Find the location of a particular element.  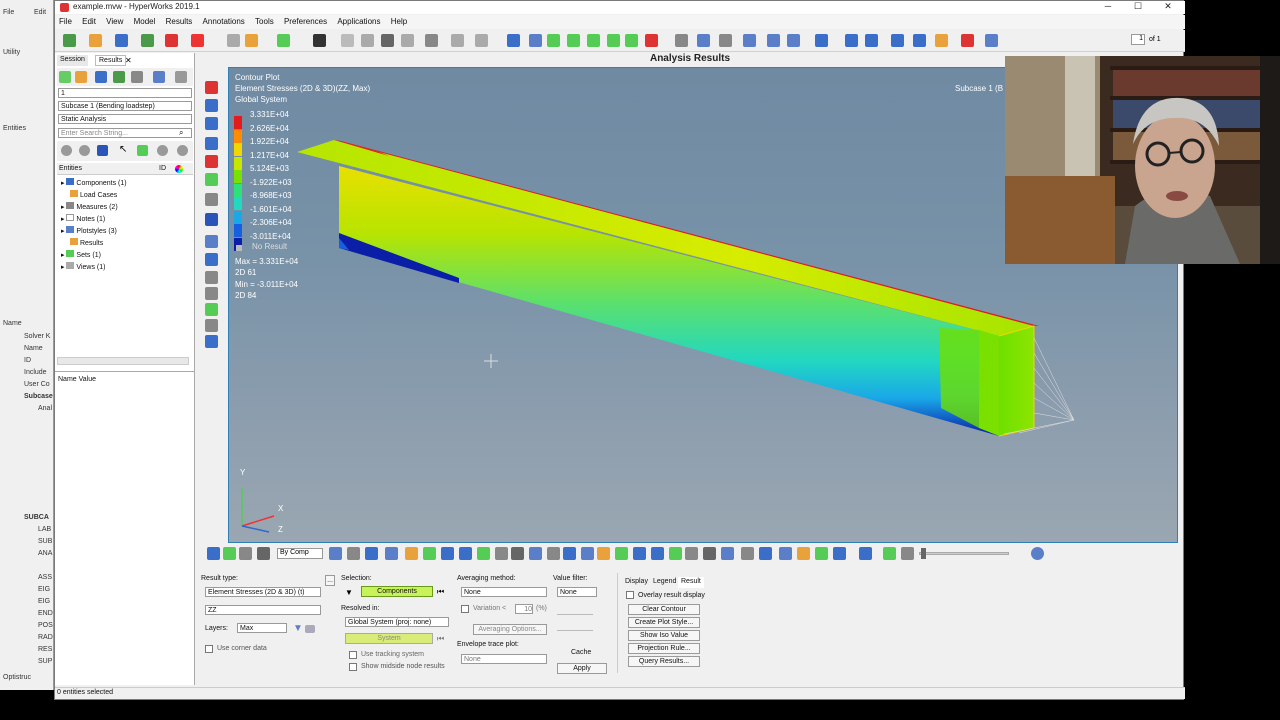

add-page-icon is located at coordinates (283, 40).